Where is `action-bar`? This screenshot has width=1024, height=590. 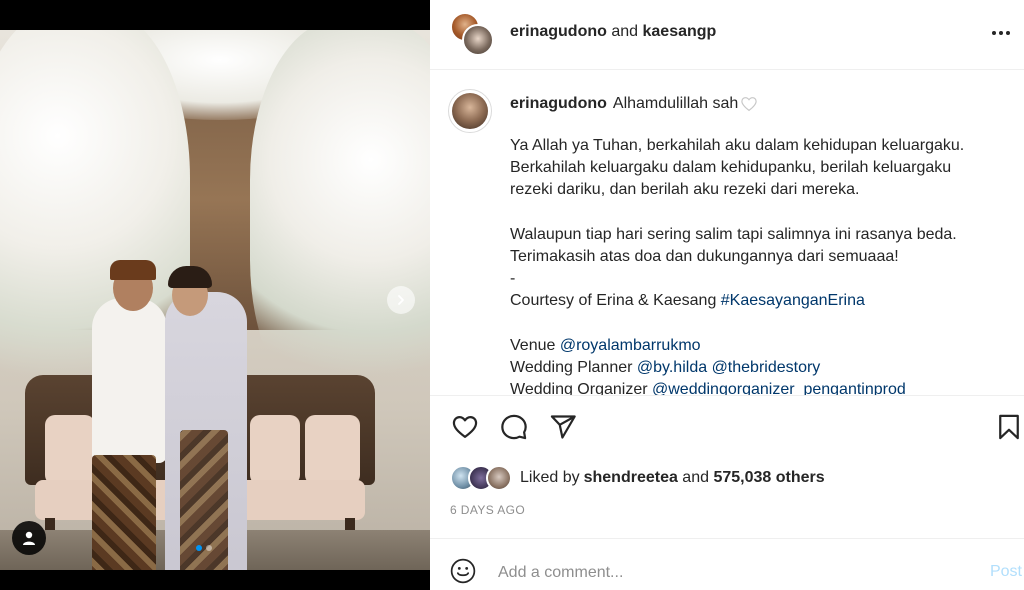
action-bar is located at coordinates (727, 427).